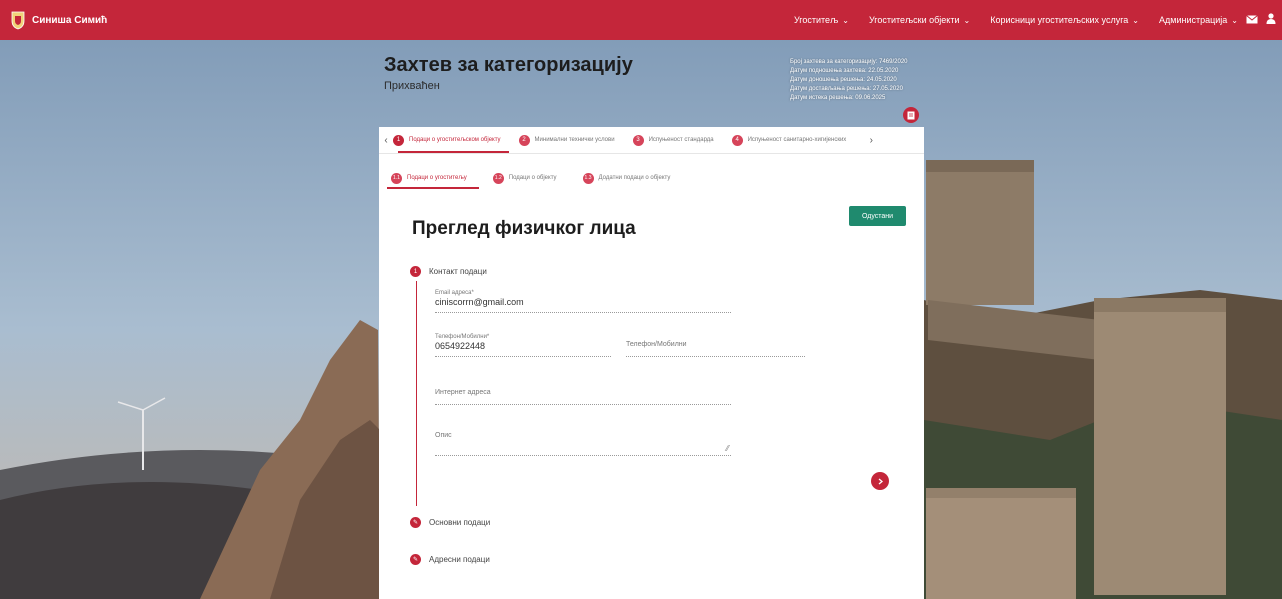  What do you see at coordinates (877, 216) in the screenshot?
I see `cancel-button: Одустани` at bounding box center [877, 216].